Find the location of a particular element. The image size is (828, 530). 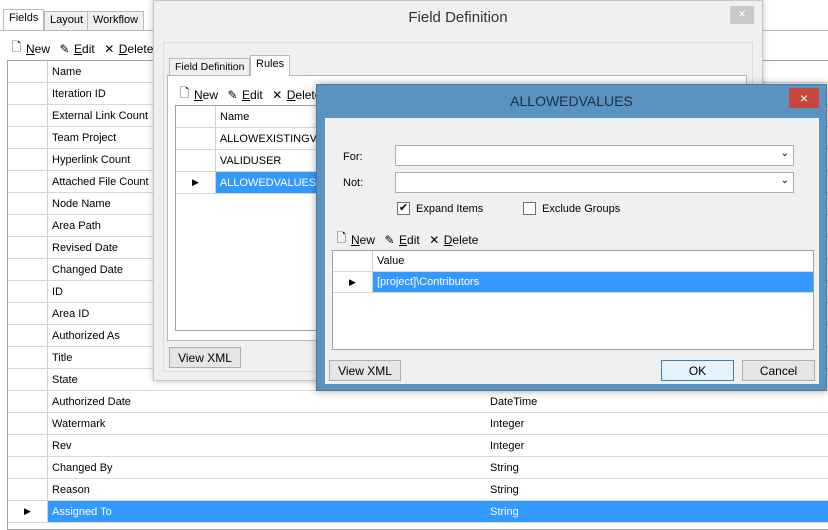

checkmark-icon: ✔ is located at coordinates (403, 208).